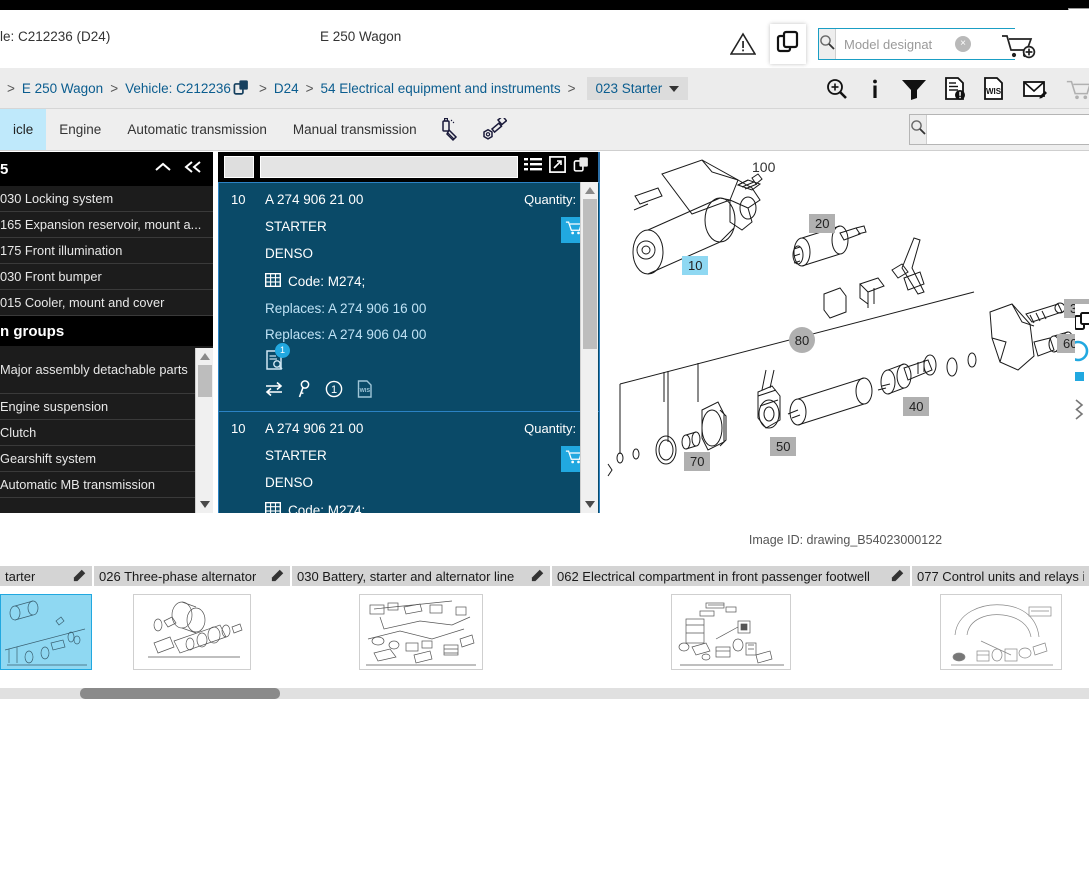  What do you see at coordinates (204, 430) in the screenshot?
I see `sidebar-scrollbar` at bounding box center [204, 430].